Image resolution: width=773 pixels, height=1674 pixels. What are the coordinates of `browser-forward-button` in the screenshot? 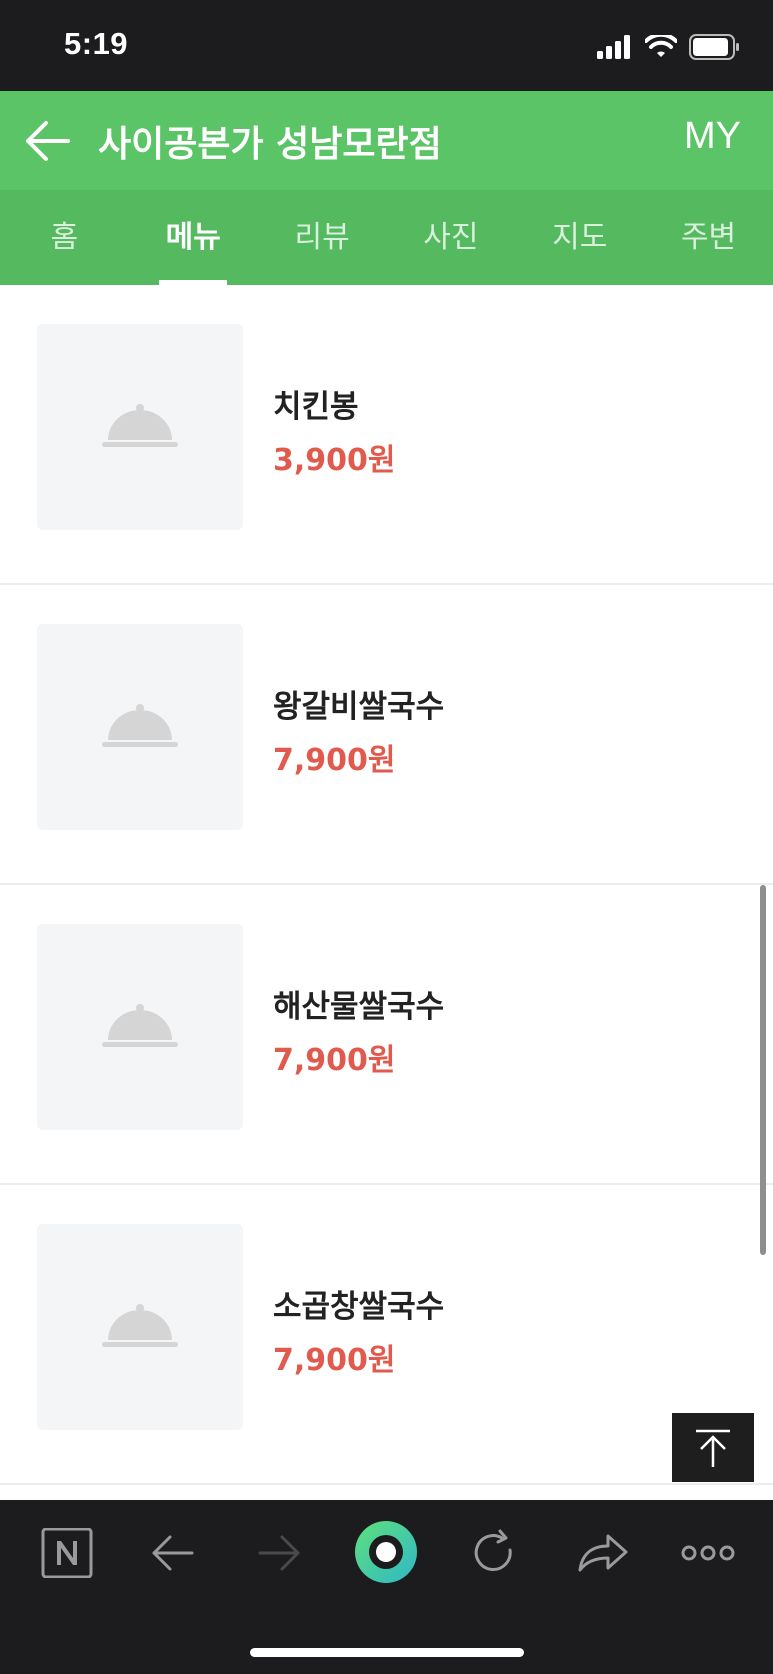 It's located at (280, 1553).